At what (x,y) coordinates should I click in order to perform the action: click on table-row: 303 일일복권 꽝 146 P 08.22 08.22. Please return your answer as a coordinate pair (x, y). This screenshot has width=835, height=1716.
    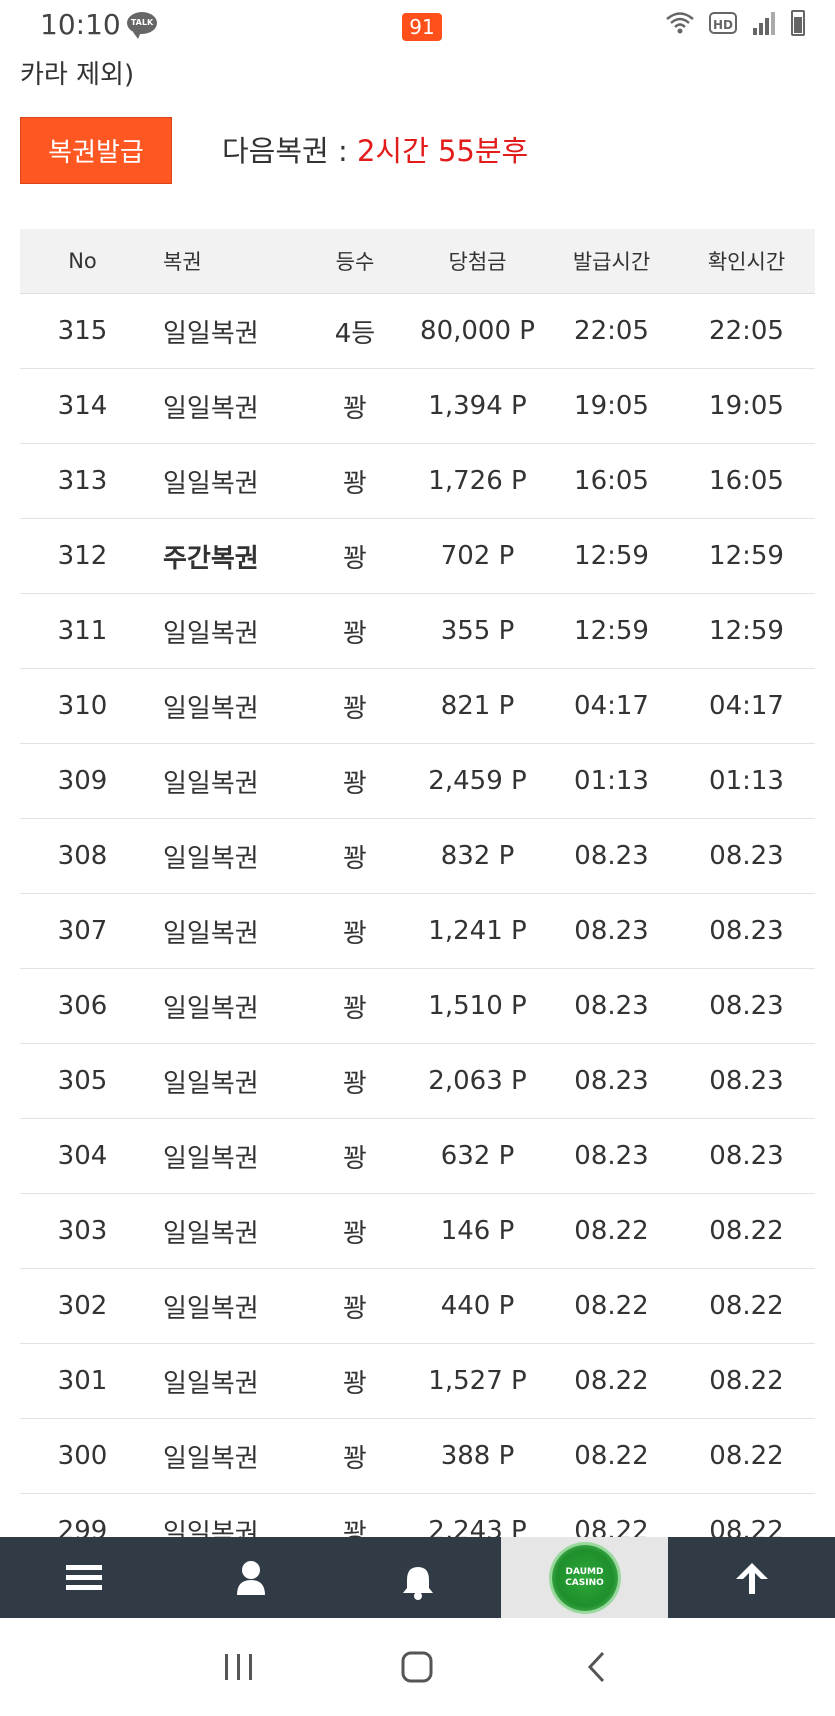
    Looking at the image, I should click on (417, 1231).